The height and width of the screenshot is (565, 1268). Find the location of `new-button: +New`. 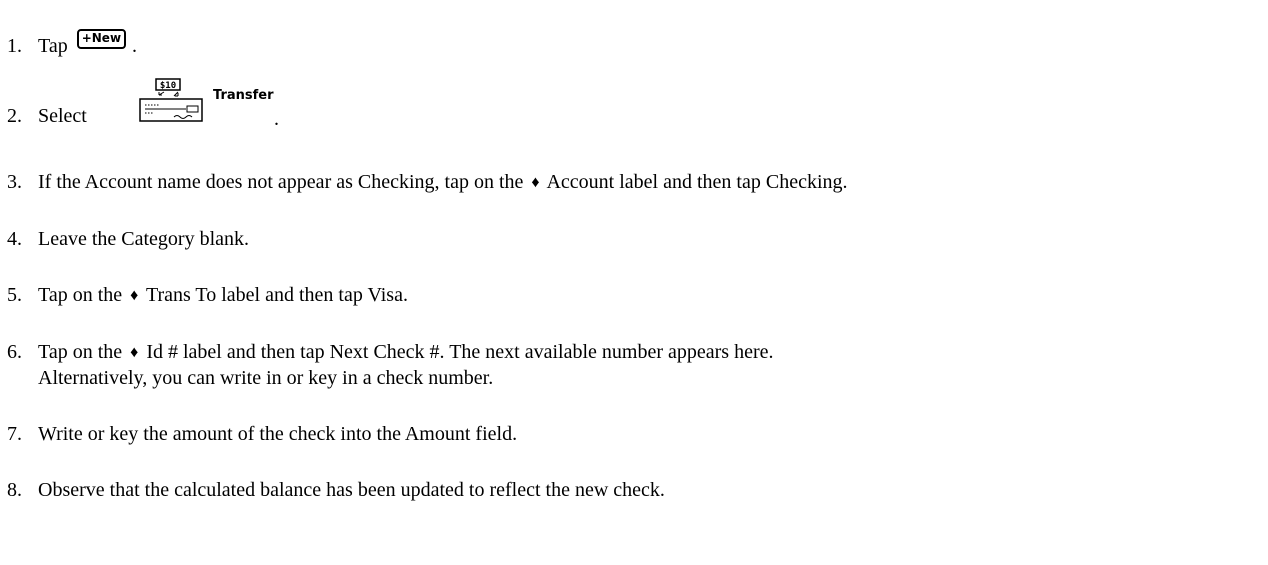

new-button: +New is located at coordinates (101, 39).